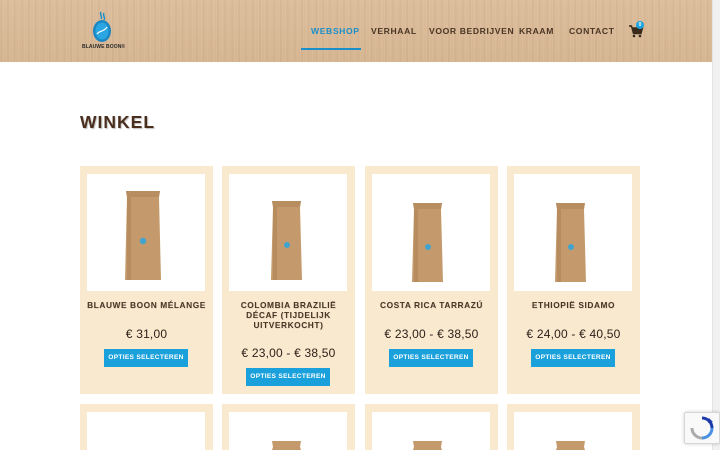 This screenshot has height=450, width=720. Describe the element at coordinates (592, 31) in the screenshot. I see `nav-item-contact: CONTACT` at that location.